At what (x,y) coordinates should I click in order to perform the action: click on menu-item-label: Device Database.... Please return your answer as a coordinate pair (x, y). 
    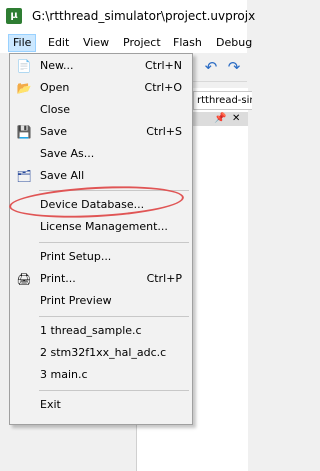
    Looking at the image, I should click on (92, 204).